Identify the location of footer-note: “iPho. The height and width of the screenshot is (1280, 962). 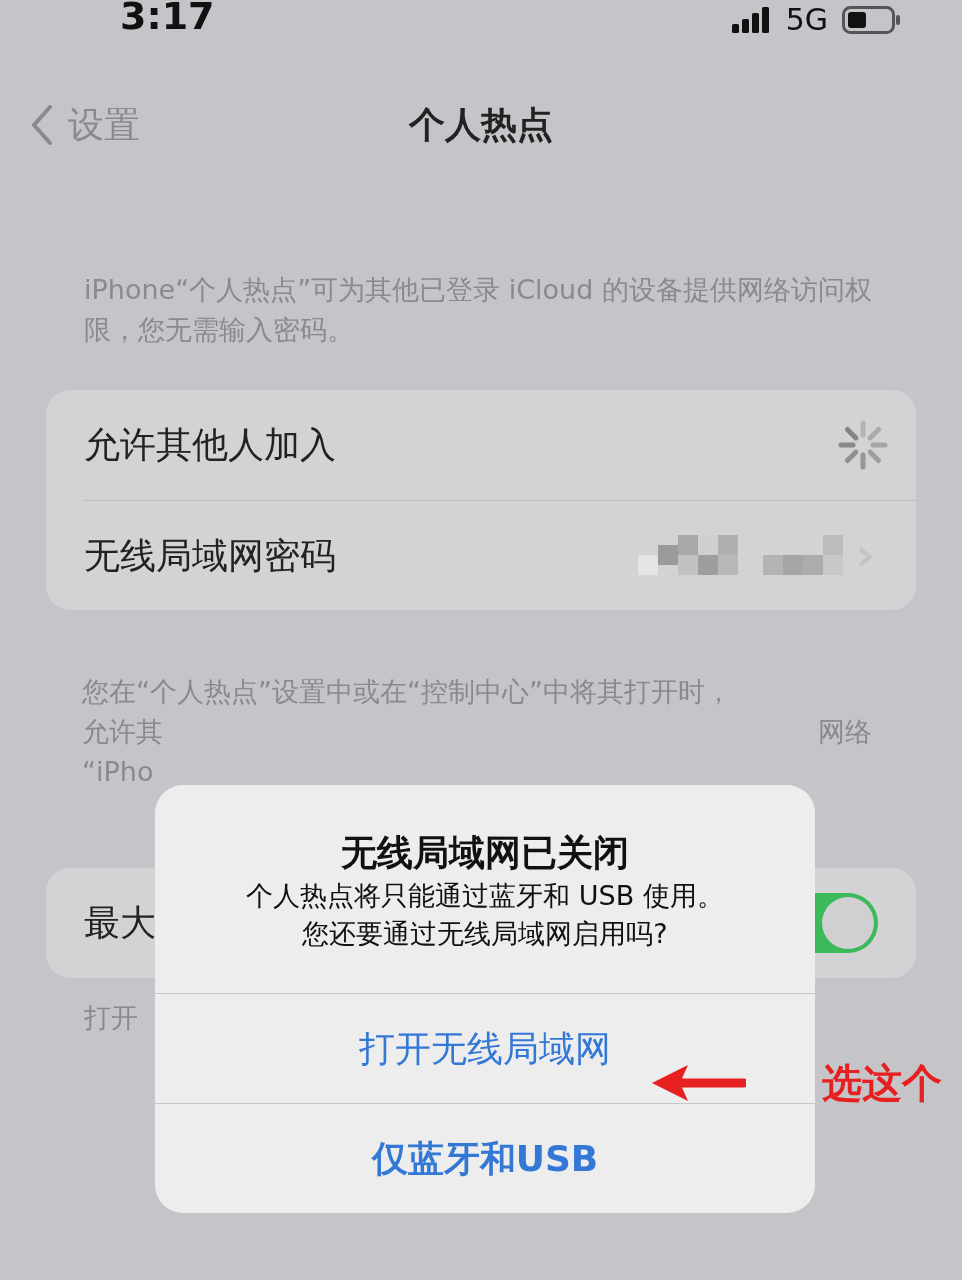
(118, 772).